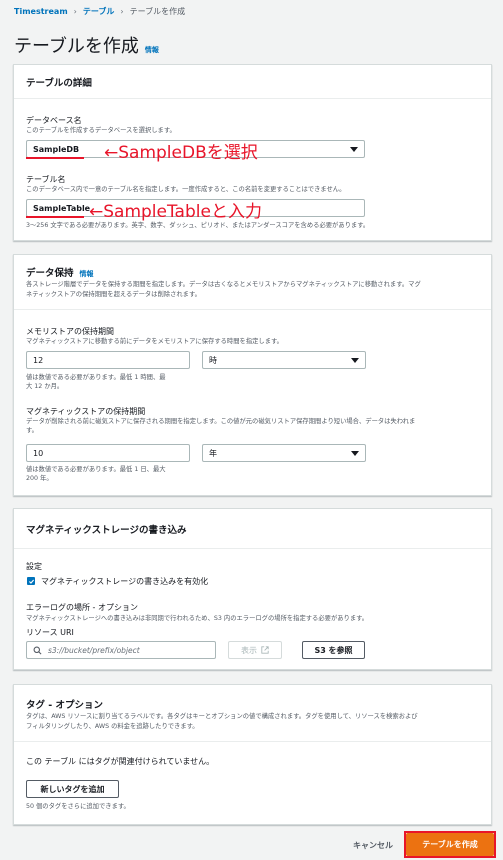  What do you see at coordinates (120, 761) in the screenshot?
I see `no-tags-message: この テーブル にはタグが関連付けられていません。` at bounding box center [120, 761].